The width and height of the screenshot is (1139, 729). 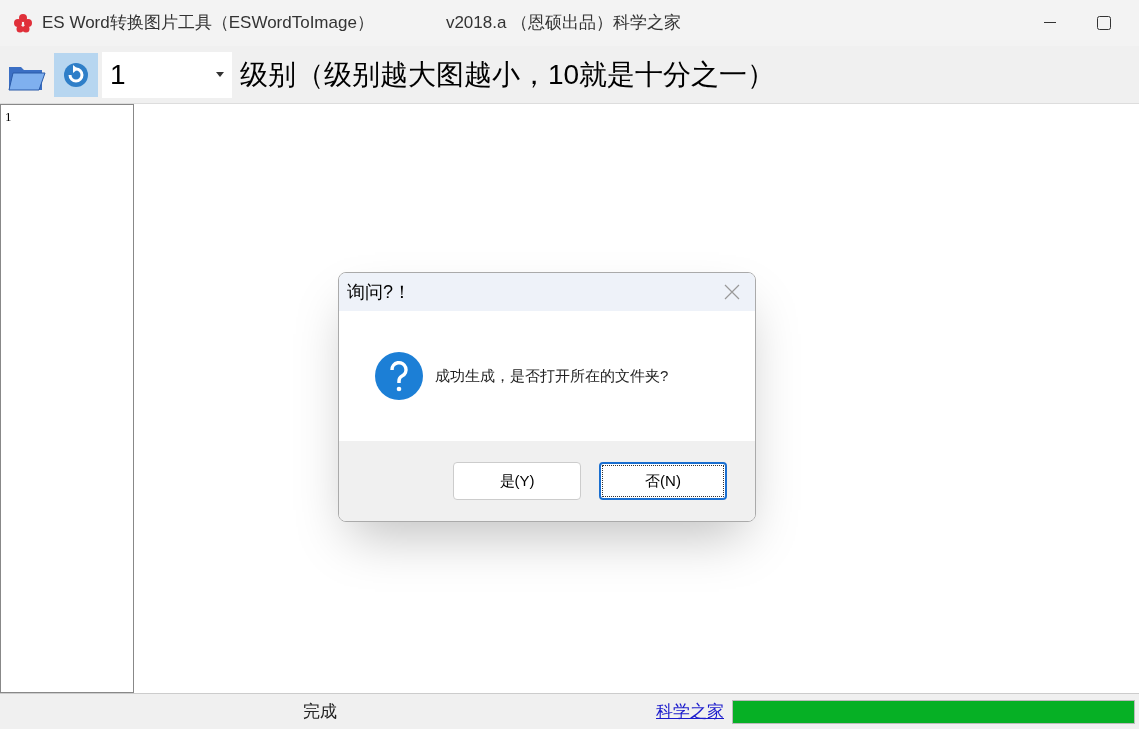 What do you see at coordinates (220, 74) in the screenshot?
I see `caret-icon` at bounding box center [220, 74].